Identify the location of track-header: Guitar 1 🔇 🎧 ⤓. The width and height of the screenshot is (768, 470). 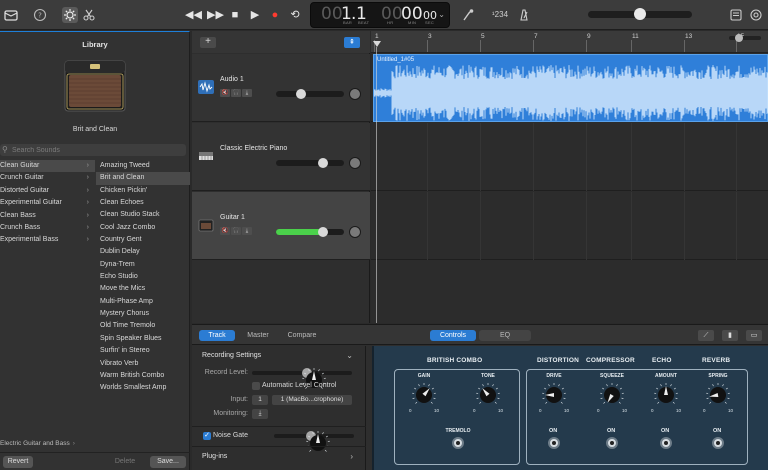
(281, 226).